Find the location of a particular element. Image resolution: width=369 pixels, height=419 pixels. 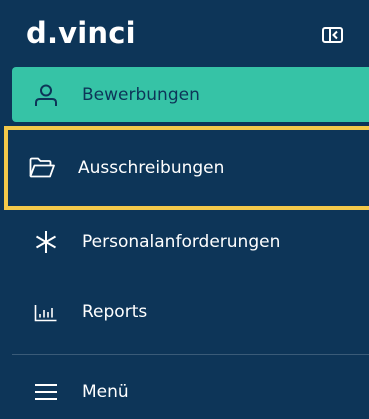

user-icon is located at coordinates (46, 95).